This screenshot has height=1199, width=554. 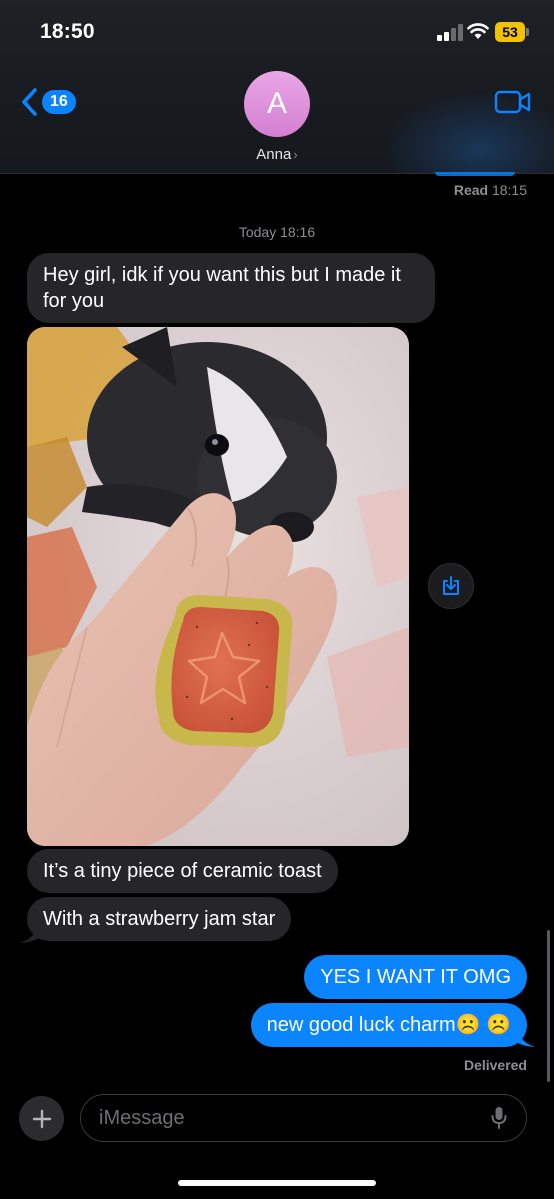 I want to click on conversation-header: 18:50 53 16 A Anna ›, so click(x=277, y=87).